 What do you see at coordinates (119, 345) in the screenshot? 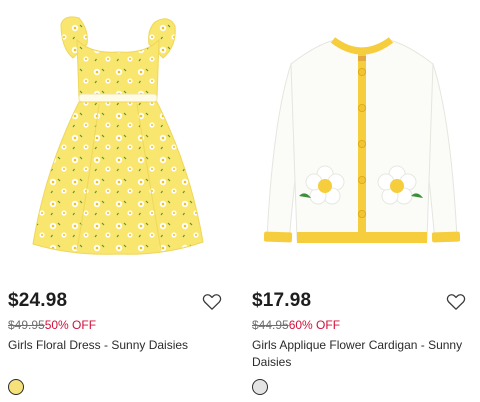
I see `product-name-link: Girls Floral Dress - Sunny Daisies` at bounding box center [119, 345].